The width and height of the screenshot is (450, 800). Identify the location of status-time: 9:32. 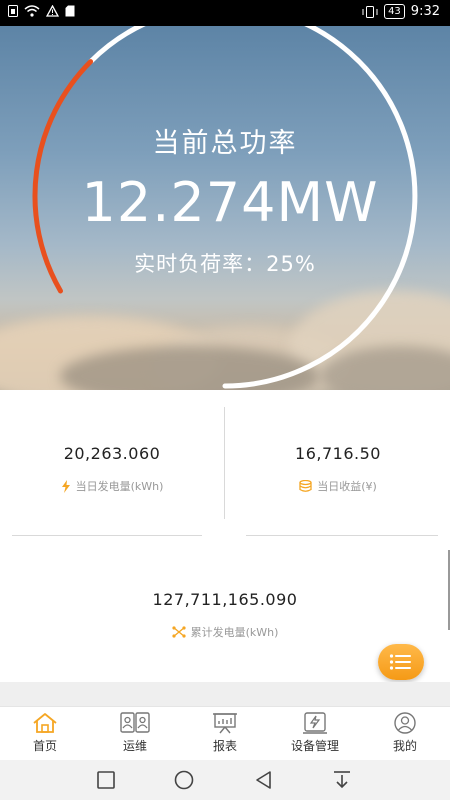
(425, 11).